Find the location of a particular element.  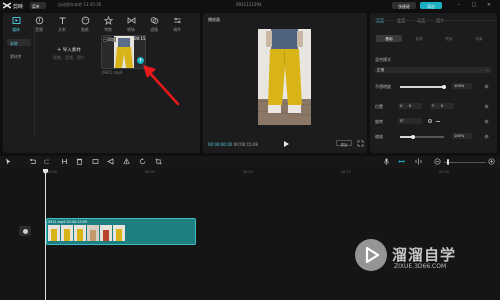

x-value: 0 is located at coordinates (410, 106).